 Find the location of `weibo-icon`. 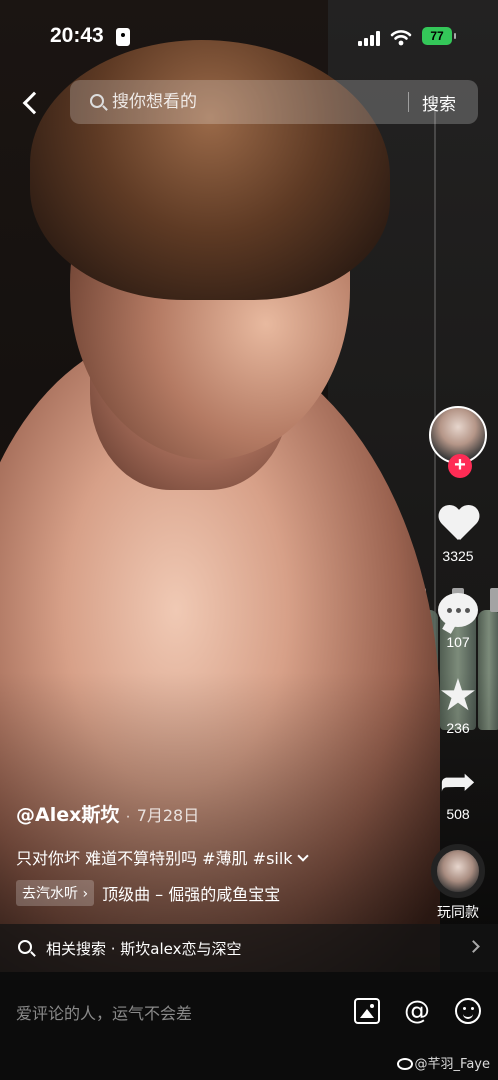

weibo-icon is located at coordinates (404, 1064).